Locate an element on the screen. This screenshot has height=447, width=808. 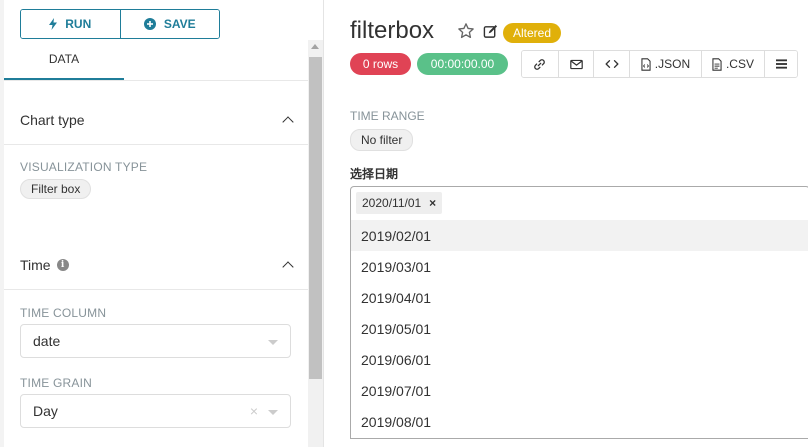
query-timer-badge: 00:00:00.00 is located at coordinates (462, 64).